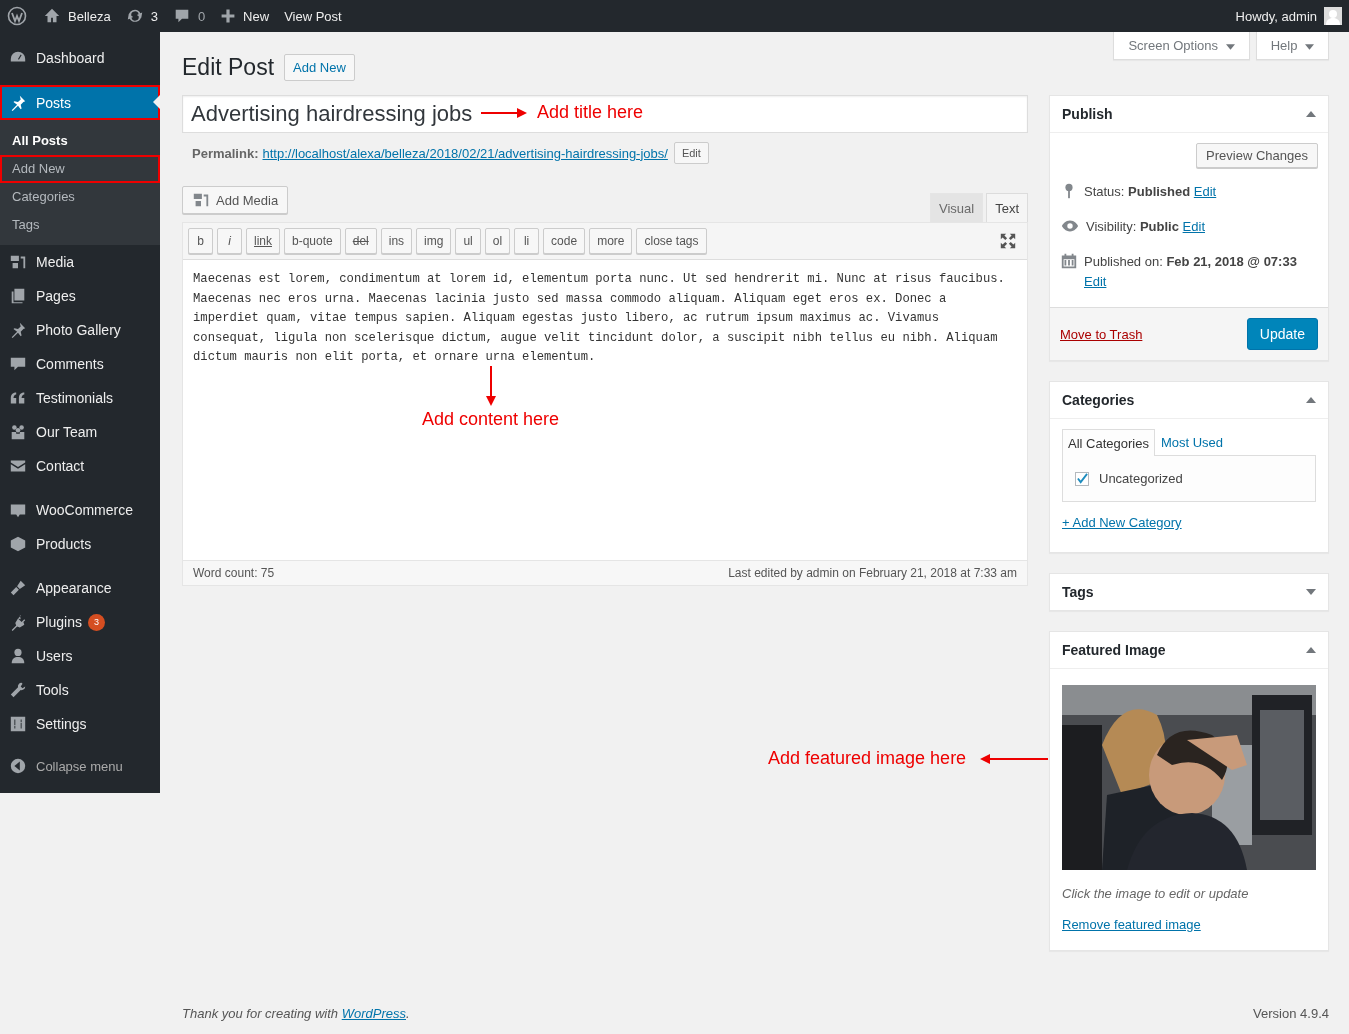  I want to click on format-button: li, so click(527, 241).